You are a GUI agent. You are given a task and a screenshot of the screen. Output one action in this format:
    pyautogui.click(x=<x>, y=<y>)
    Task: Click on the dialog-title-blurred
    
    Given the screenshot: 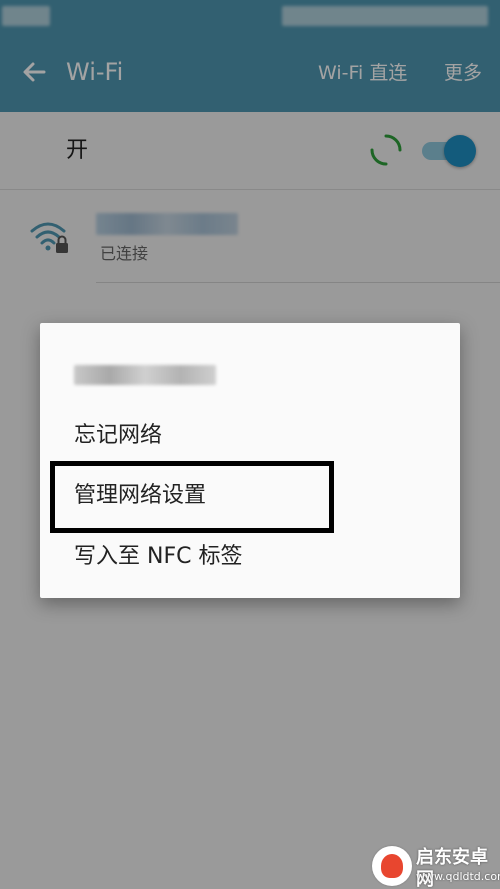 What is the action you would take?
    pyautogui.click(x=145, y=375)
    